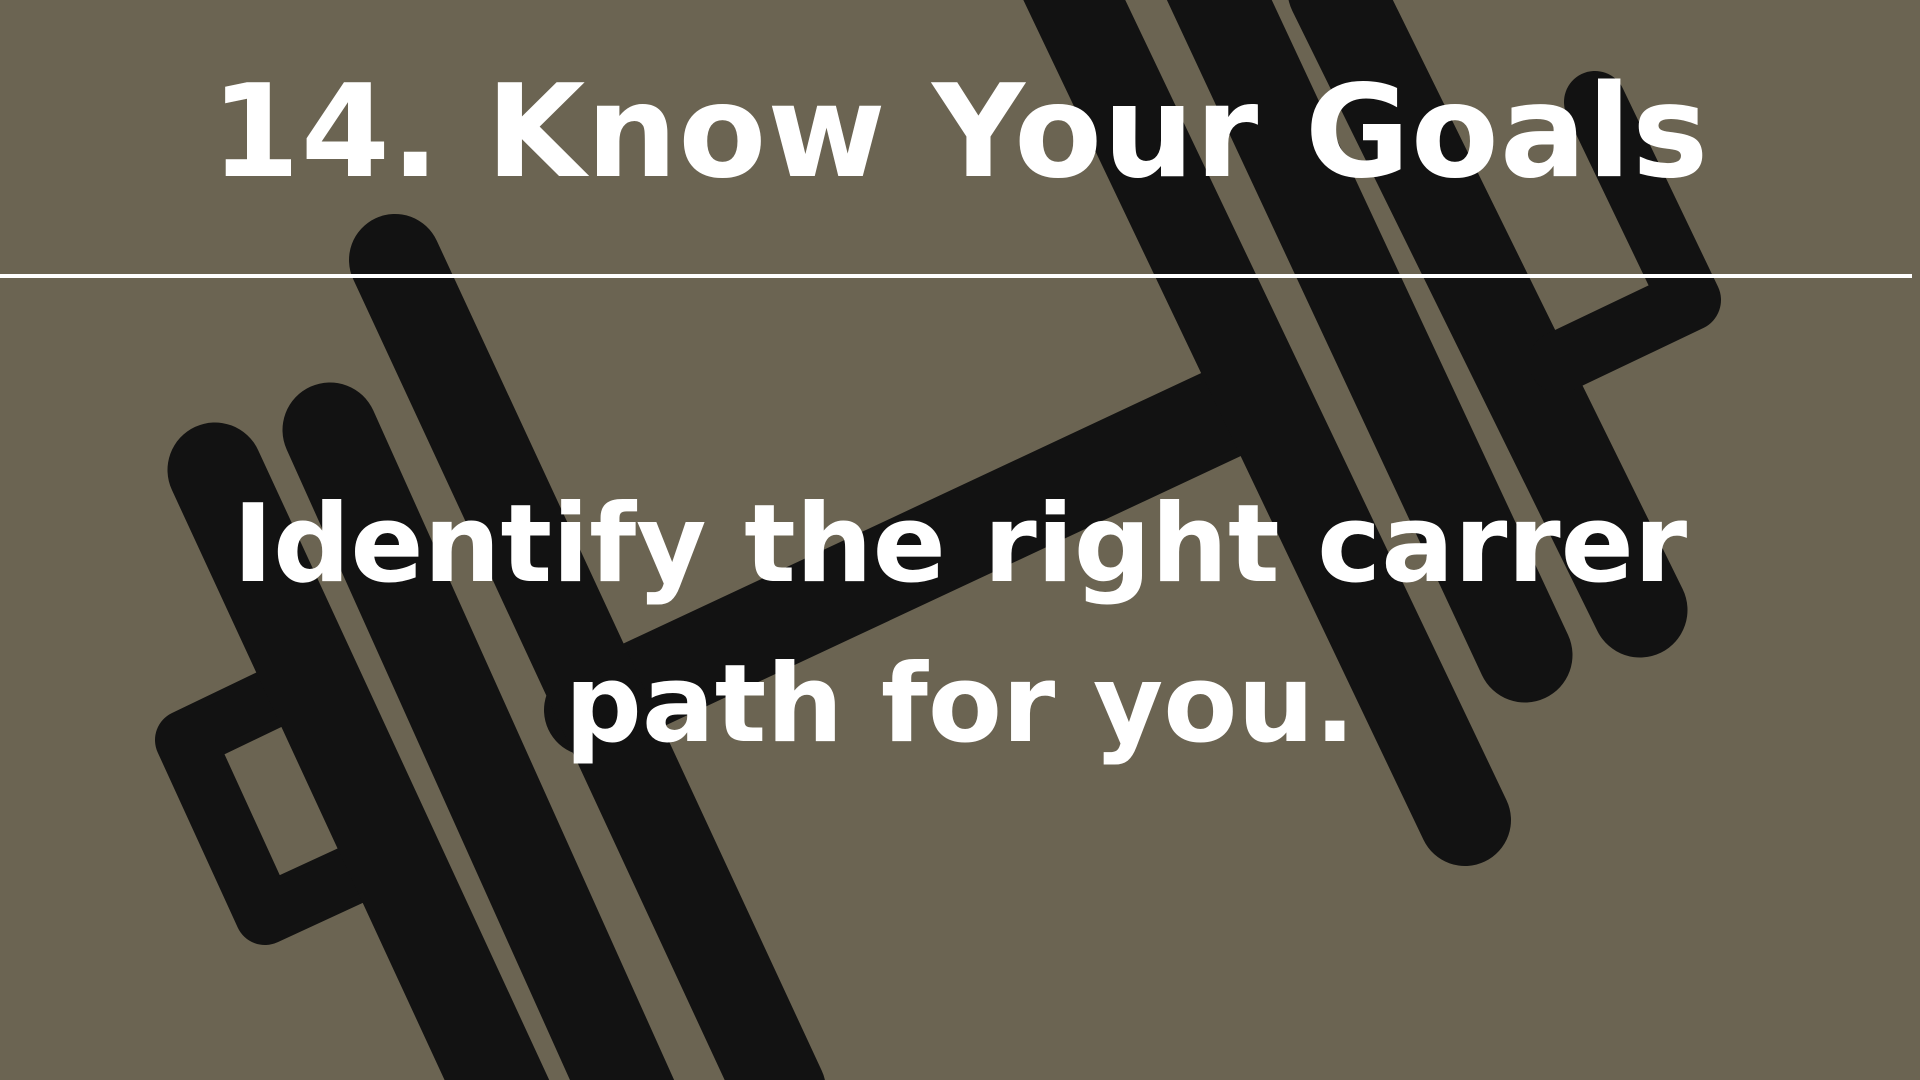 The image size is (1920, 1080). Describe the element at coordinates (956, 276) in the screenshot. I see `title-divider` at that location.